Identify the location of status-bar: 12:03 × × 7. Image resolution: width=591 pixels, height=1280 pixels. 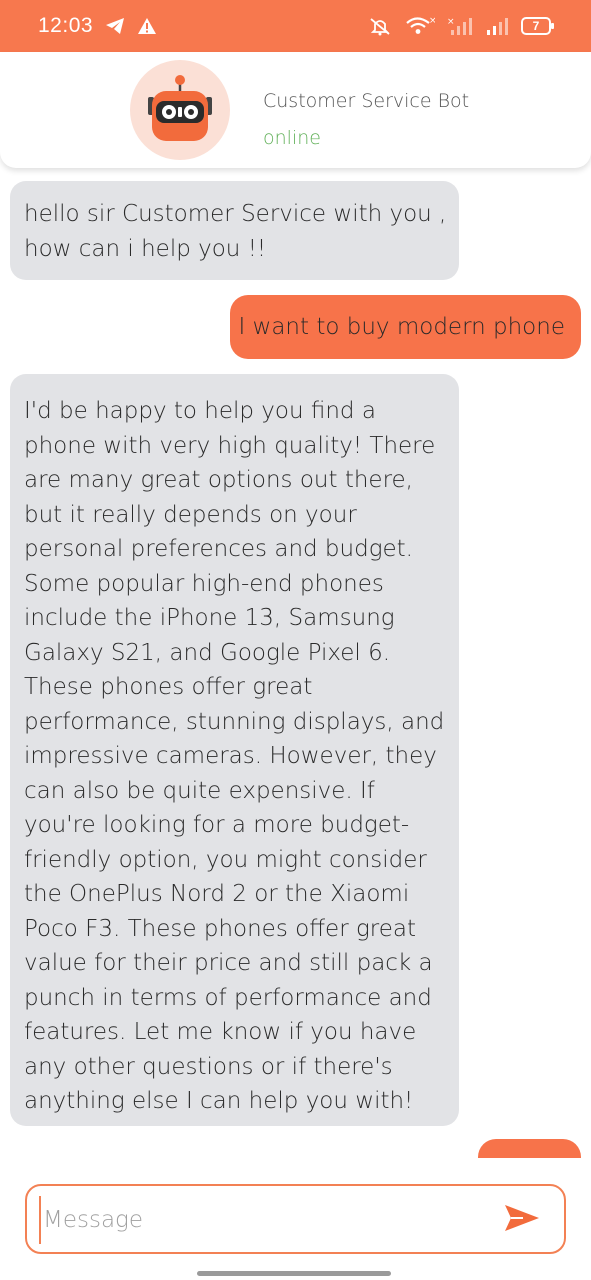
(295, 26).